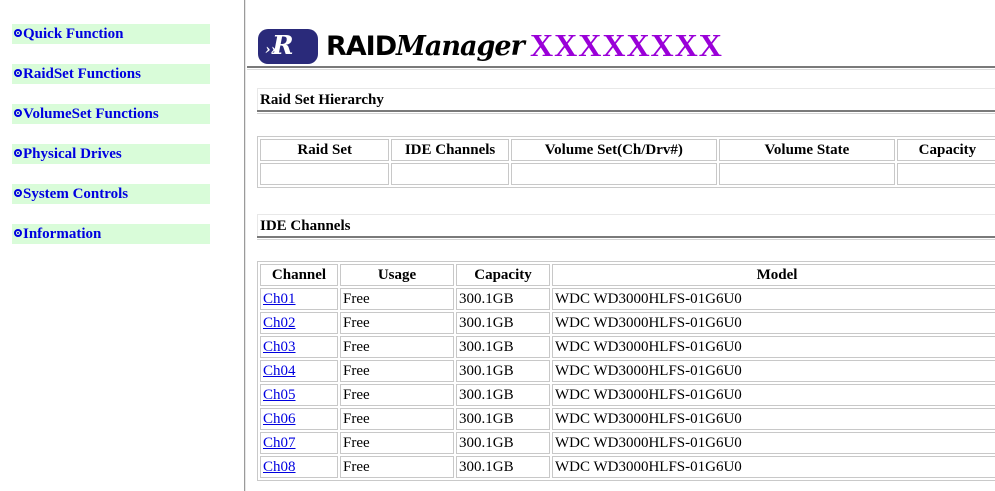 The image size is (995, 491). Describe the element at coordinates (626, 45) in the screenshot. I see `page-title: XXXXXXXX` at that location.